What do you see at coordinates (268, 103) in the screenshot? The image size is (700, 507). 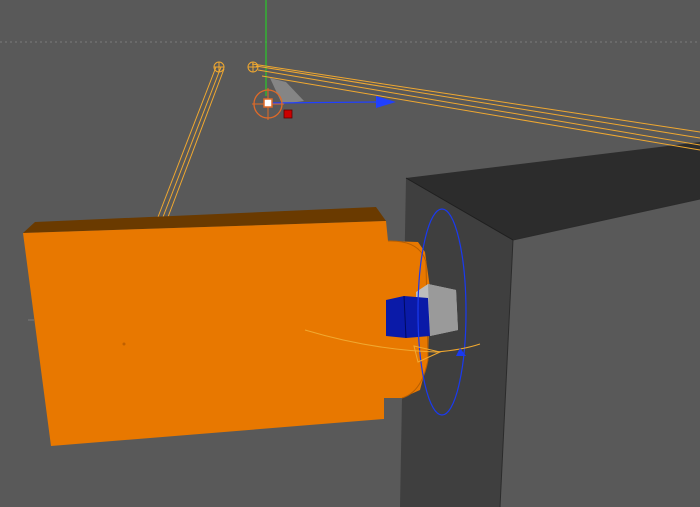 I see `gizmo-center-marker` at bounding box center [268, 103].